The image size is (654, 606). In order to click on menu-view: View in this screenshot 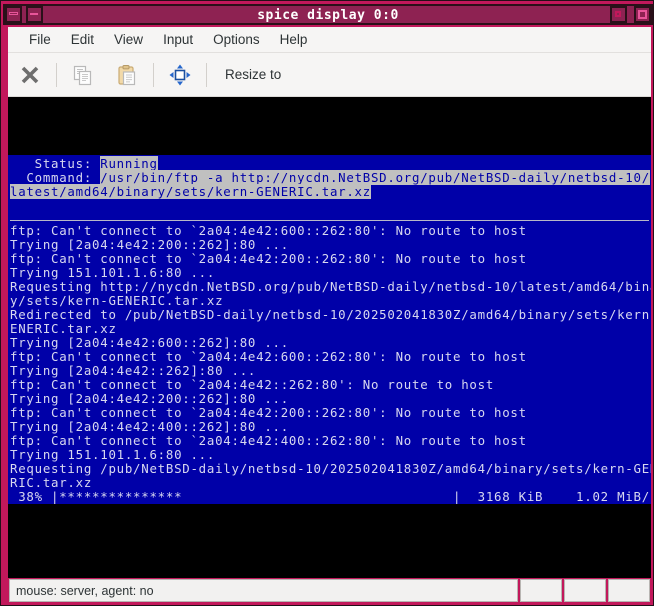, I will do `click(128, 39)`.